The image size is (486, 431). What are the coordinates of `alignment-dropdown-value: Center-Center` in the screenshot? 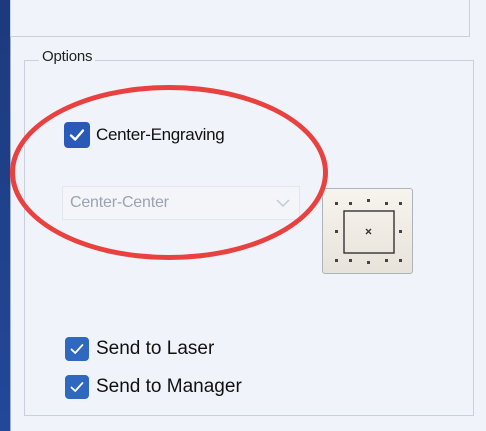 It's located at (119, 202).